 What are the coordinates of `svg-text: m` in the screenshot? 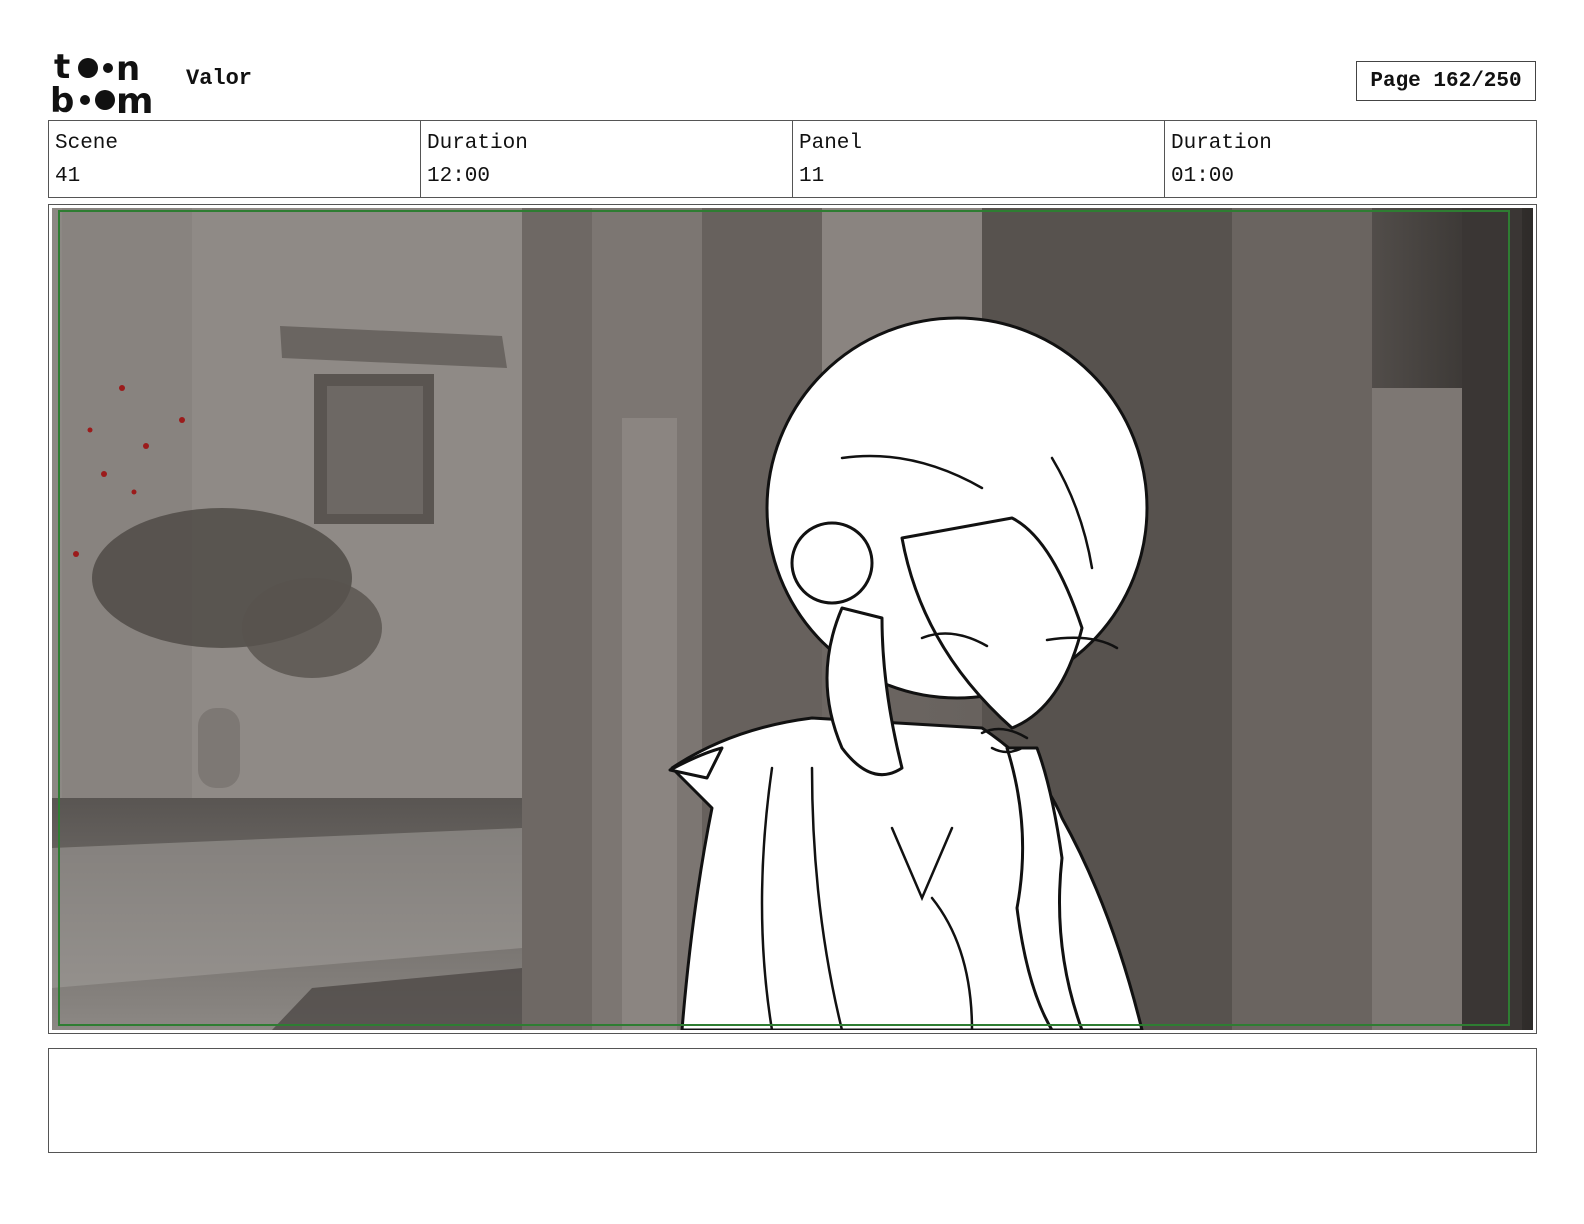 It's located at (135, 98).